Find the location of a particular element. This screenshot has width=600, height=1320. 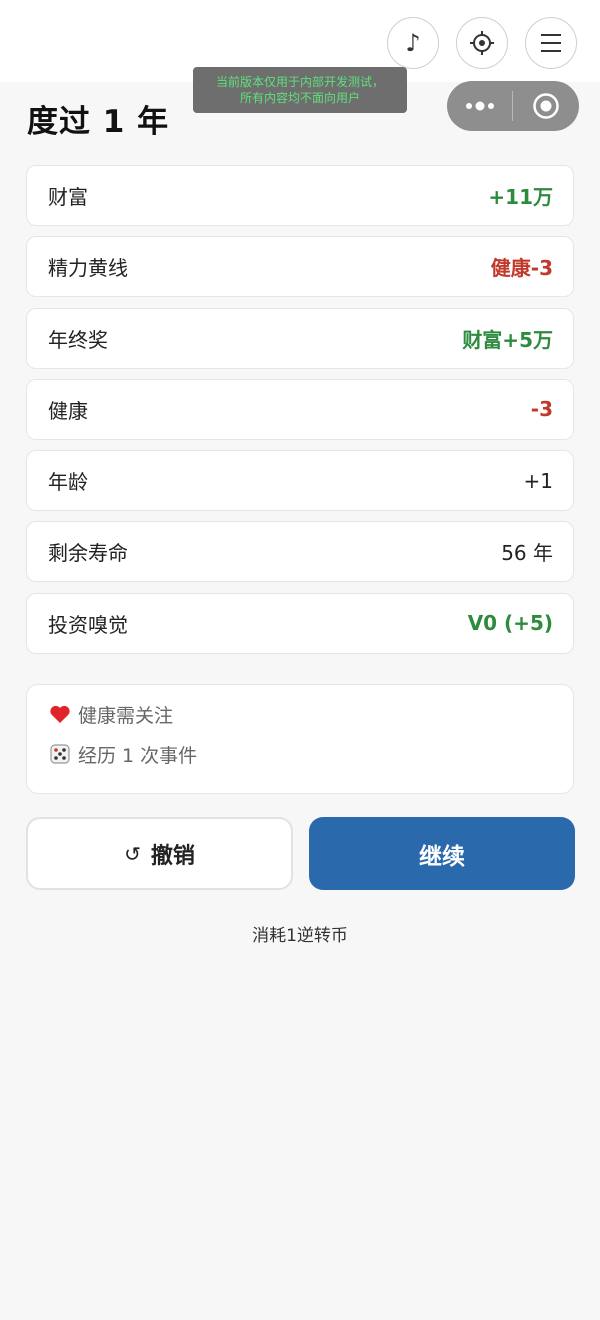

menu-icon is located at coordinates (551, 43).